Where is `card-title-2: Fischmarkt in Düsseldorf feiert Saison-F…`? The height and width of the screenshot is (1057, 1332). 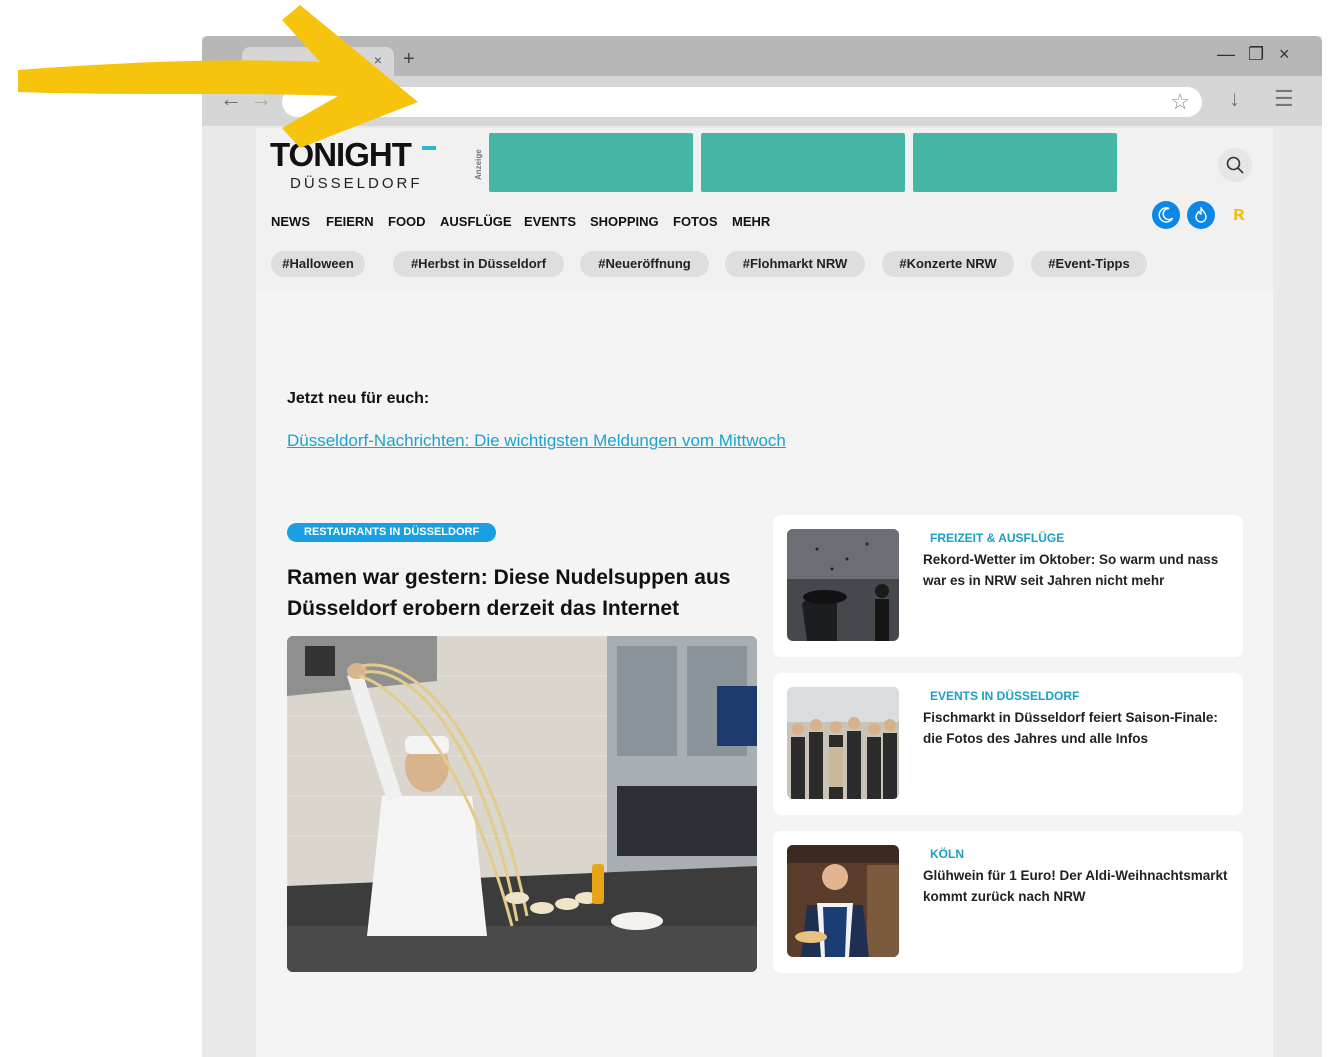 card-title-2: Fischmarkt in Düsseldorf feiert Saison-F… is located at coordinates (1078, 728).